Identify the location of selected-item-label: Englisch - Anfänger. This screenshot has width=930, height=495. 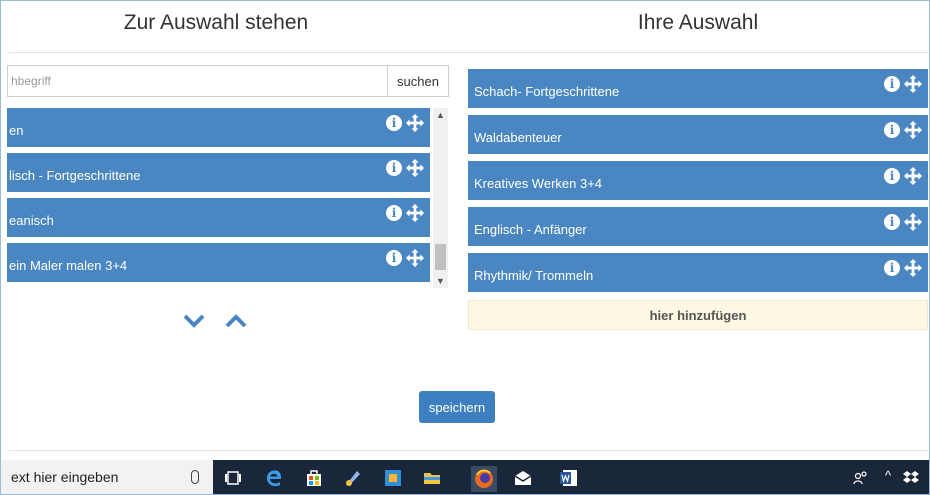
(530, 229).